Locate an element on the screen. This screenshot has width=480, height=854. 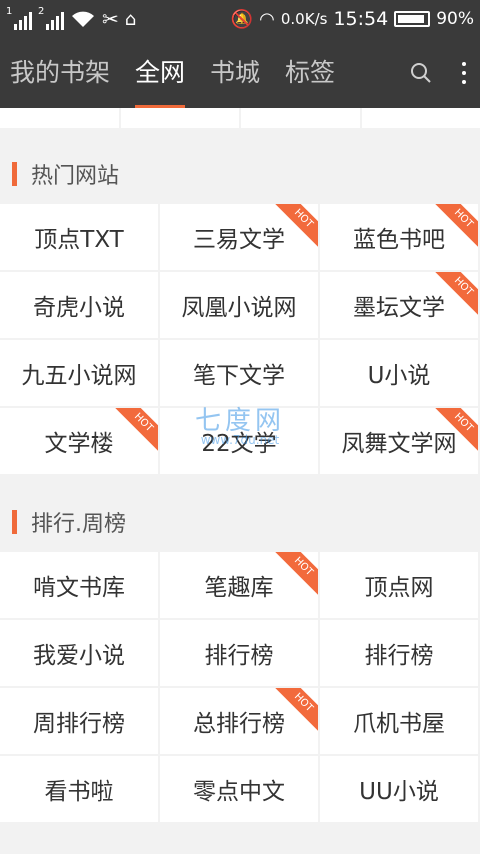
site-link-cell: 墨坛文学 HOT is located at coordinates (399, 305).